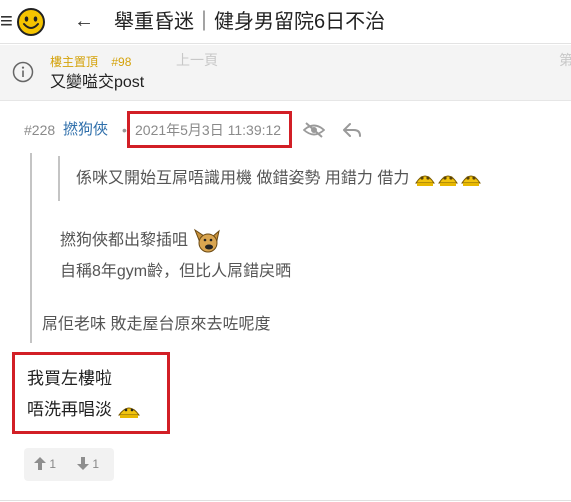 The image size is (571, 502). I want to click on thread-title: 舉重昏迷｜健身男留院6日不治, so click(250, 22).